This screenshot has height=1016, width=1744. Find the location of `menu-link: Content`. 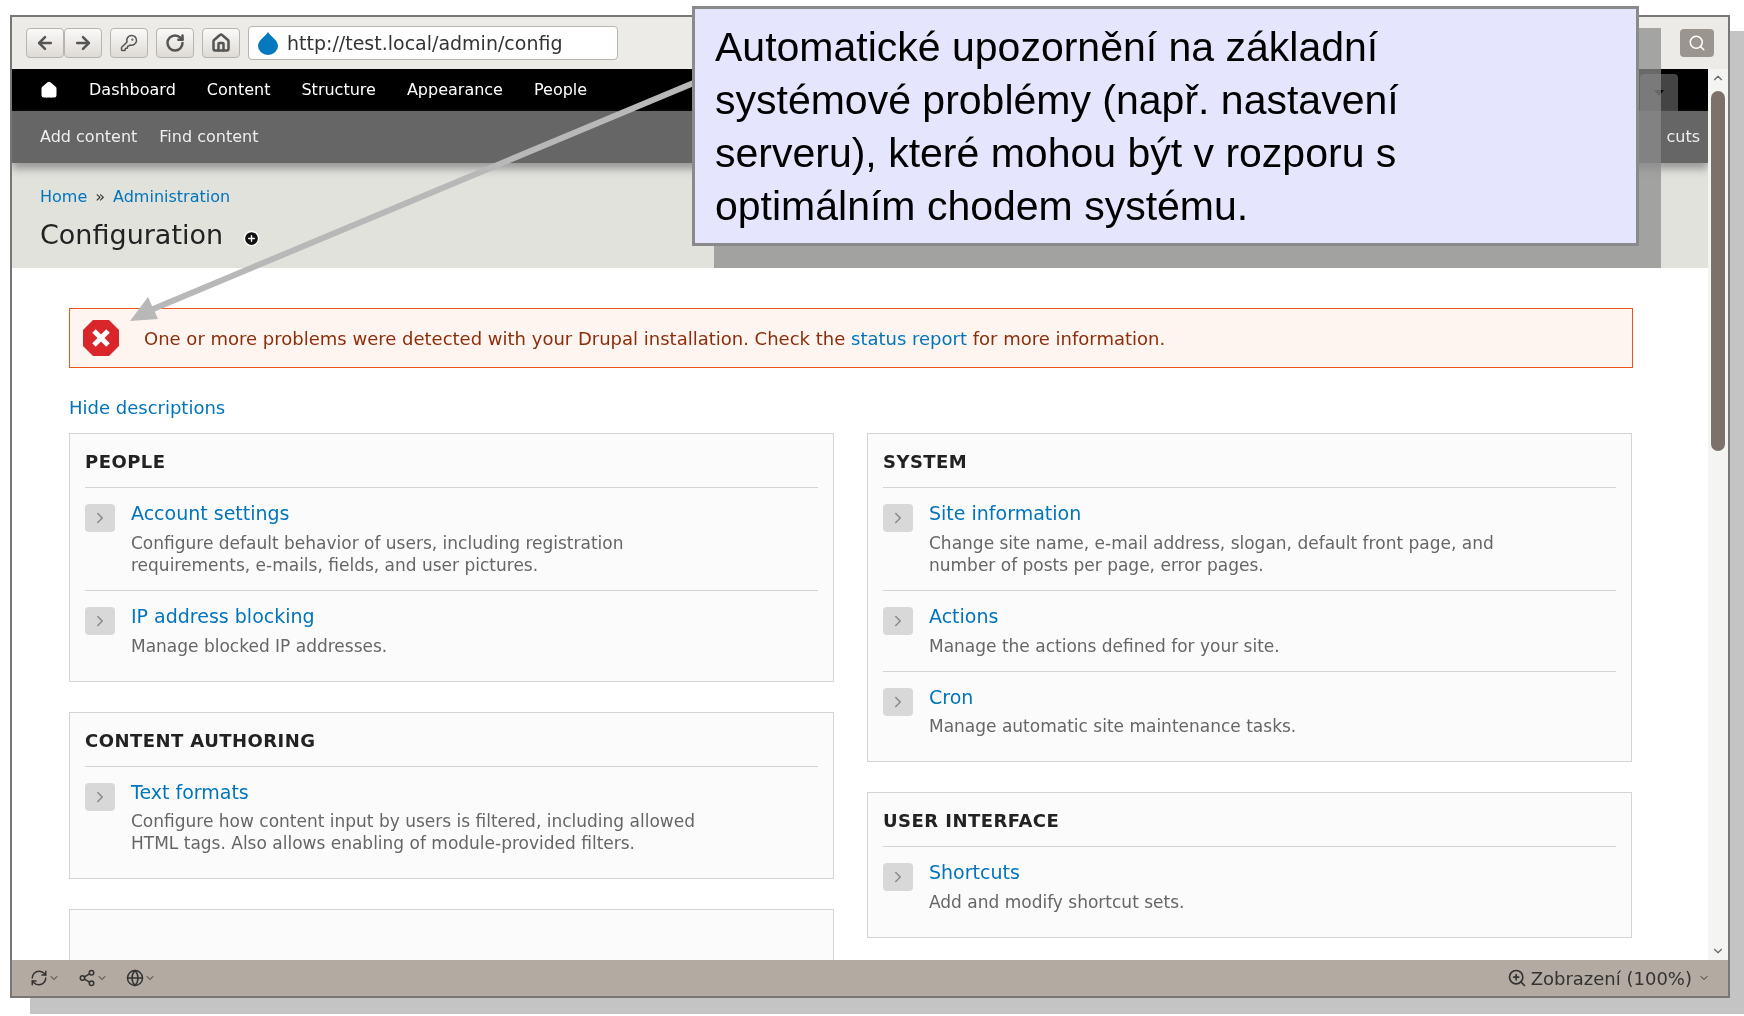

menu-link: Content is located at coordinates (238, 90).